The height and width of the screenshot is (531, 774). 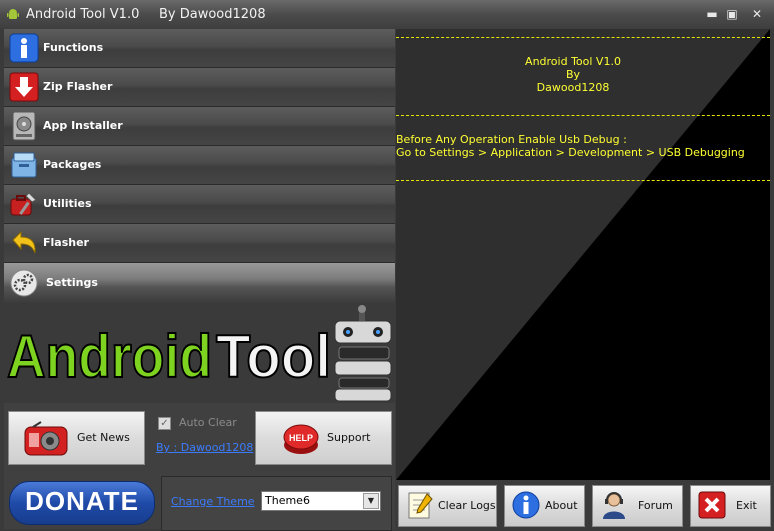 What do you see at coordinates (746, 505) in the screenshot?
I see `exit-label: Exit` at bounding box center [746, 505].